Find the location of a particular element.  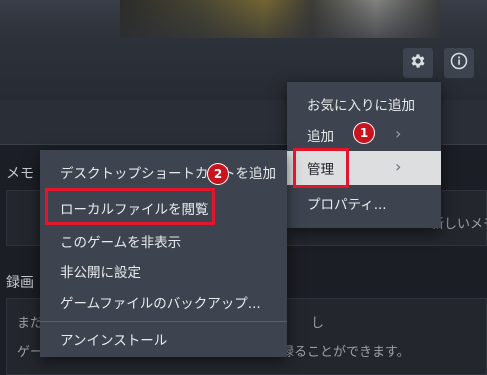

recording-line1-tail: し is located at coordinates (318, 323).